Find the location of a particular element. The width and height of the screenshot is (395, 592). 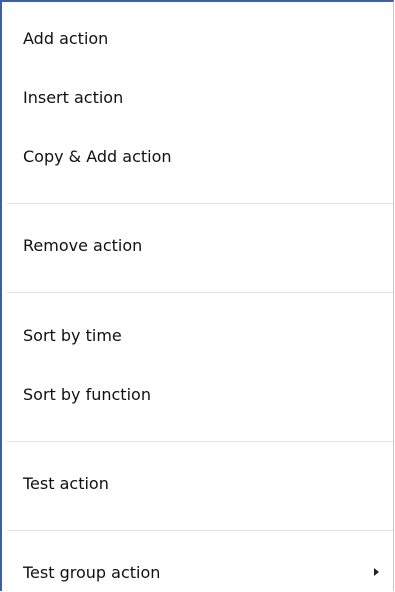

submenu-arrow-icon is located at coordinates (376, 572).